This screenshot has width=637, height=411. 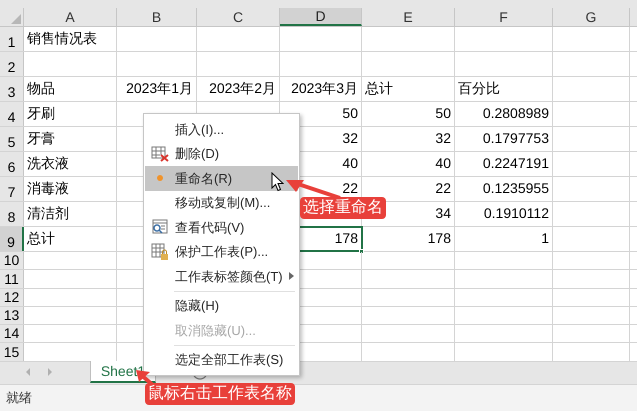 I want to click on row-header: 8, so click(x=12, y=214).